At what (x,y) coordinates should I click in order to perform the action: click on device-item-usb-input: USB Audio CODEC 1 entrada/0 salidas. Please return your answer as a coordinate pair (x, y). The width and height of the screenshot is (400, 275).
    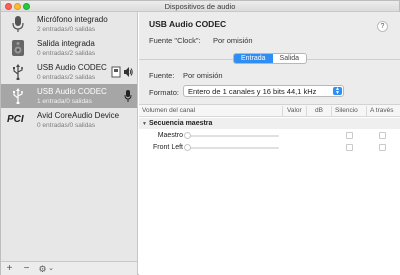
    Looking at the image, I should click on (69, 96).